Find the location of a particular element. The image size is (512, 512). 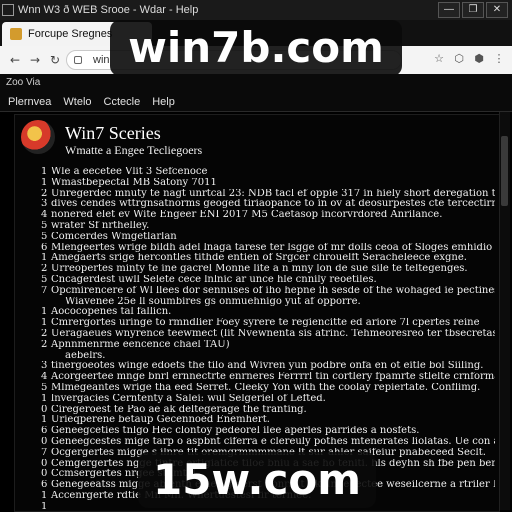

maximize-button: ❐ is located at coordinates (473, 10).